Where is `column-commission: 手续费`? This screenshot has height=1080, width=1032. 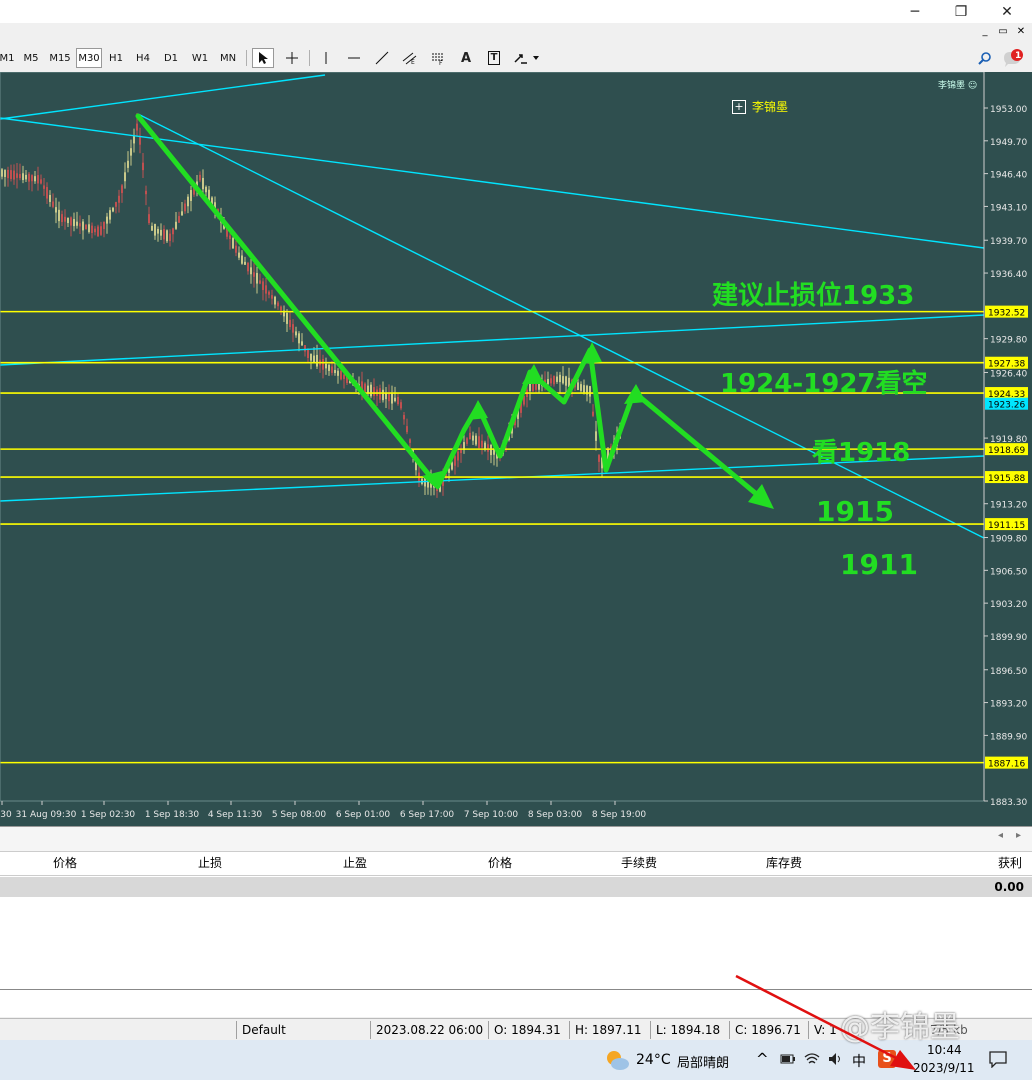
column-commission: 手续费 is located at coordinates (633, 862).